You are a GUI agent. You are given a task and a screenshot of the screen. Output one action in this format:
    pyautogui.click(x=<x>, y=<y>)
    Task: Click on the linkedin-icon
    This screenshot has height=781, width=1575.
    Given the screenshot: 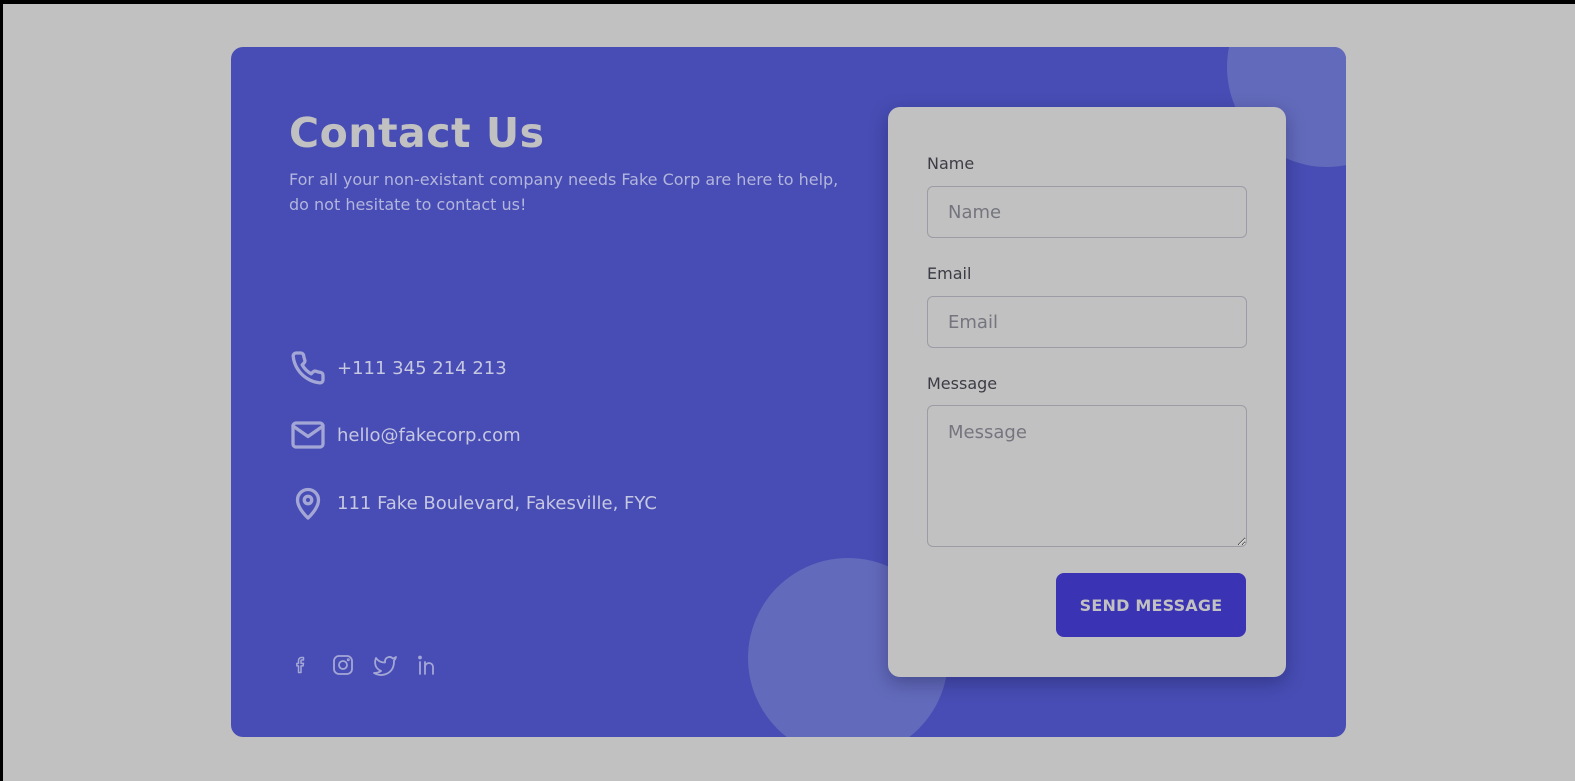 What is the action you would take?
    pyautogui.click(x=427, y=665)
    